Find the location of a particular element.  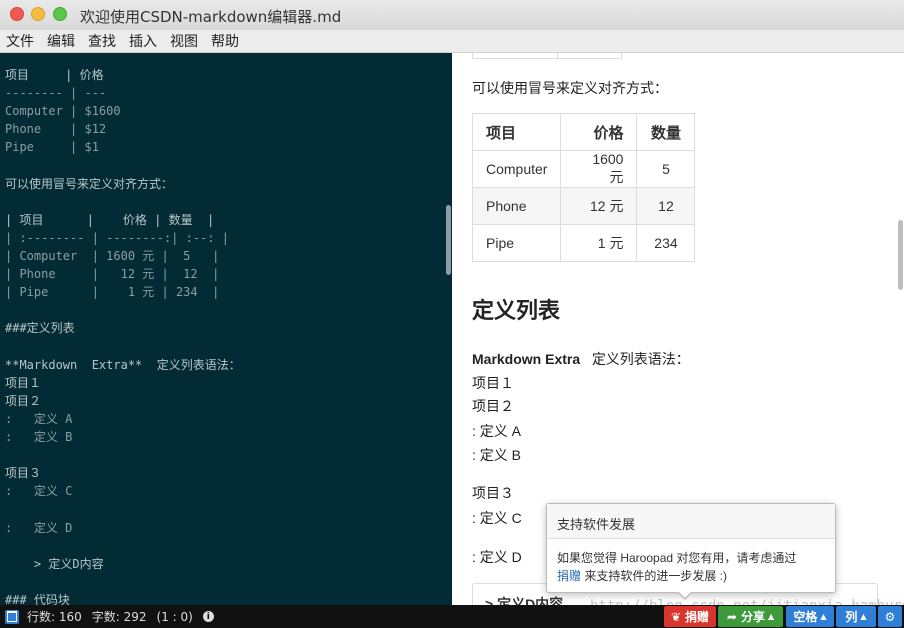

cursor-position: (1 : 0) is located at coordinates (174, 616).